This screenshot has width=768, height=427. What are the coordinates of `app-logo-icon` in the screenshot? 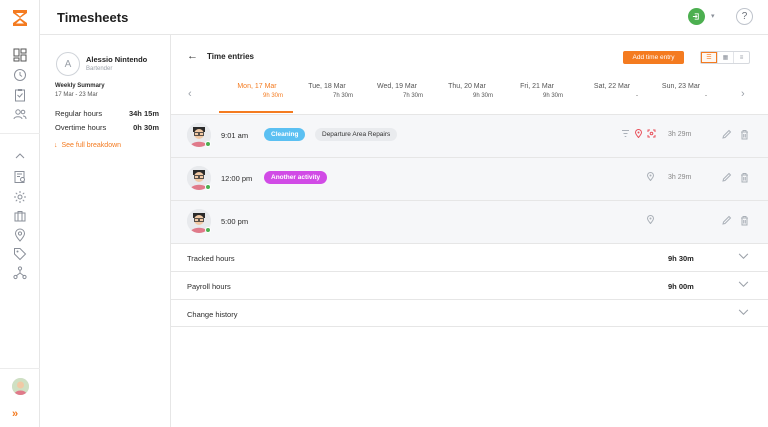 It's located at (20, 18).